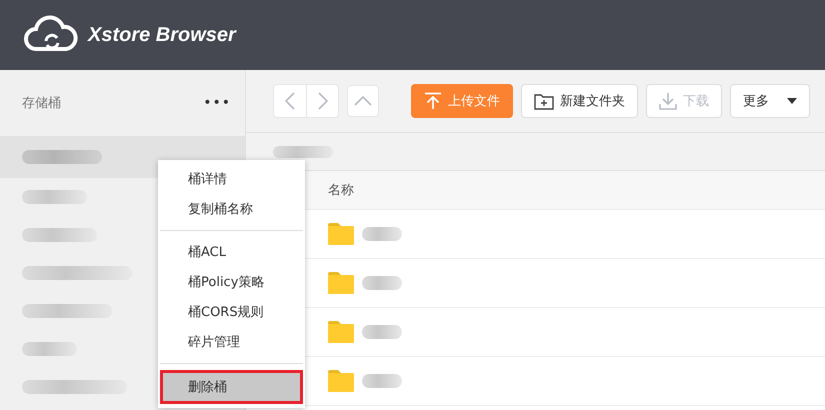 The height and width of the screenshot is (410, 825). I want to click on redacted-path, so click(303, 152).